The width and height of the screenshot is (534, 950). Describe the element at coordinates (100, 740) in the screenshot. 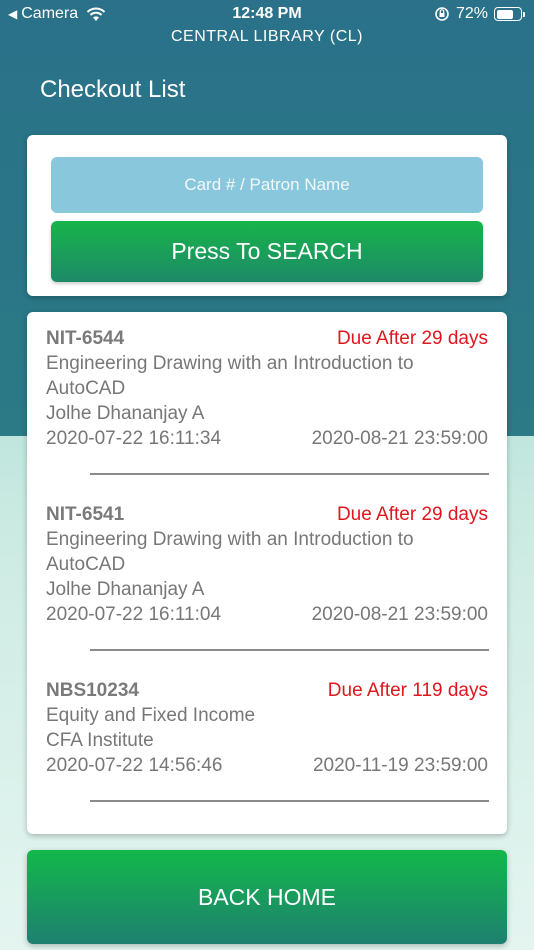

I see `book-author: CFA Institute` at that location.